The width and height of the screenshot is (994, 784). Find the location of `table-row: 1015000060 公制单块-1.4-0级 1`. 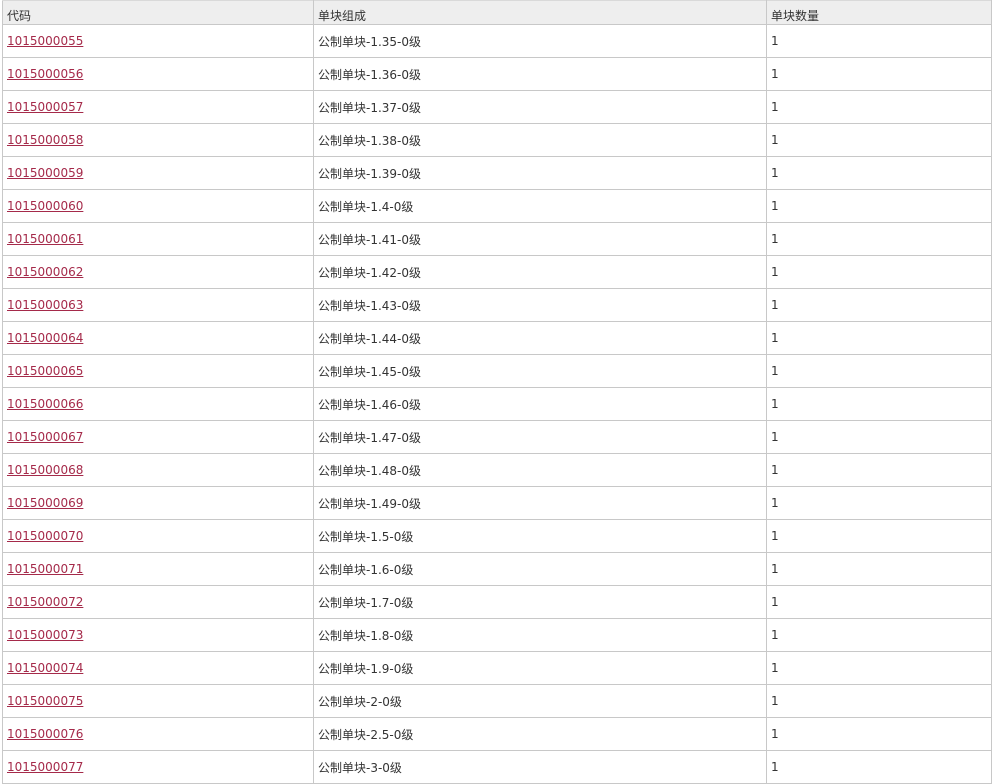

table-row: 1015000060 公制单块-1.4-0级 1 is located at coordinates (497, 206).